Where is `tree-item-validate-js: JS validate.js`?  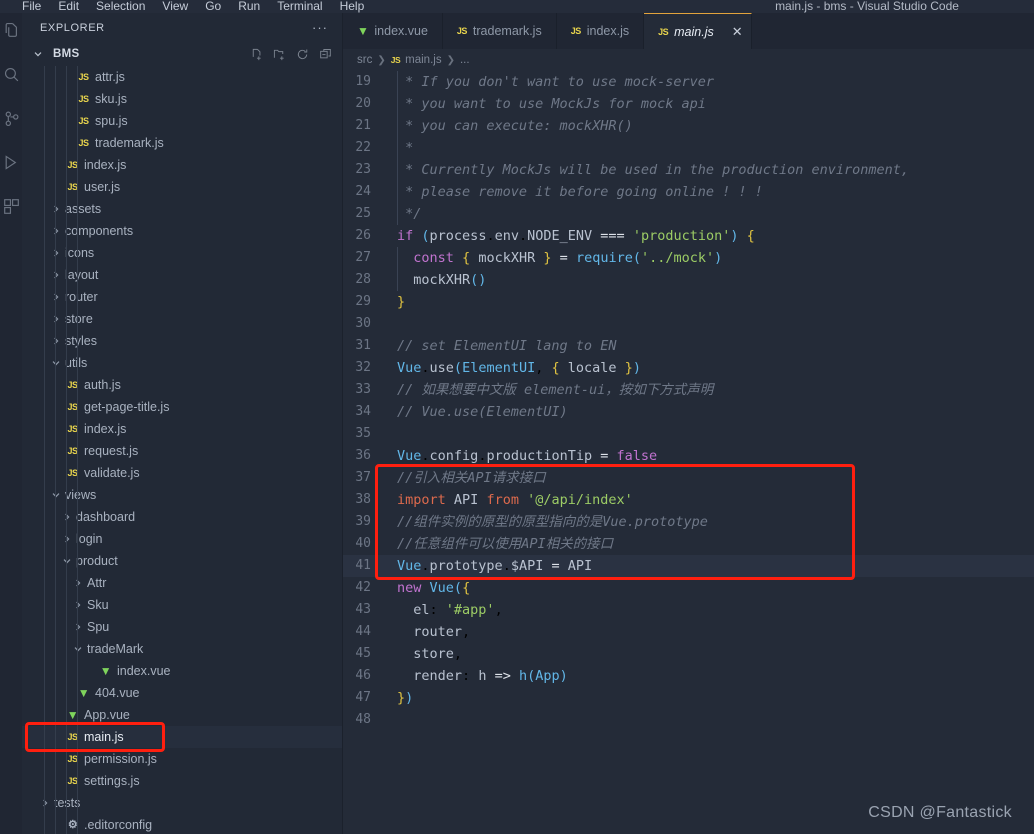
tree-item-validate-js: JS validate.js is located at coordinates (182, 473).